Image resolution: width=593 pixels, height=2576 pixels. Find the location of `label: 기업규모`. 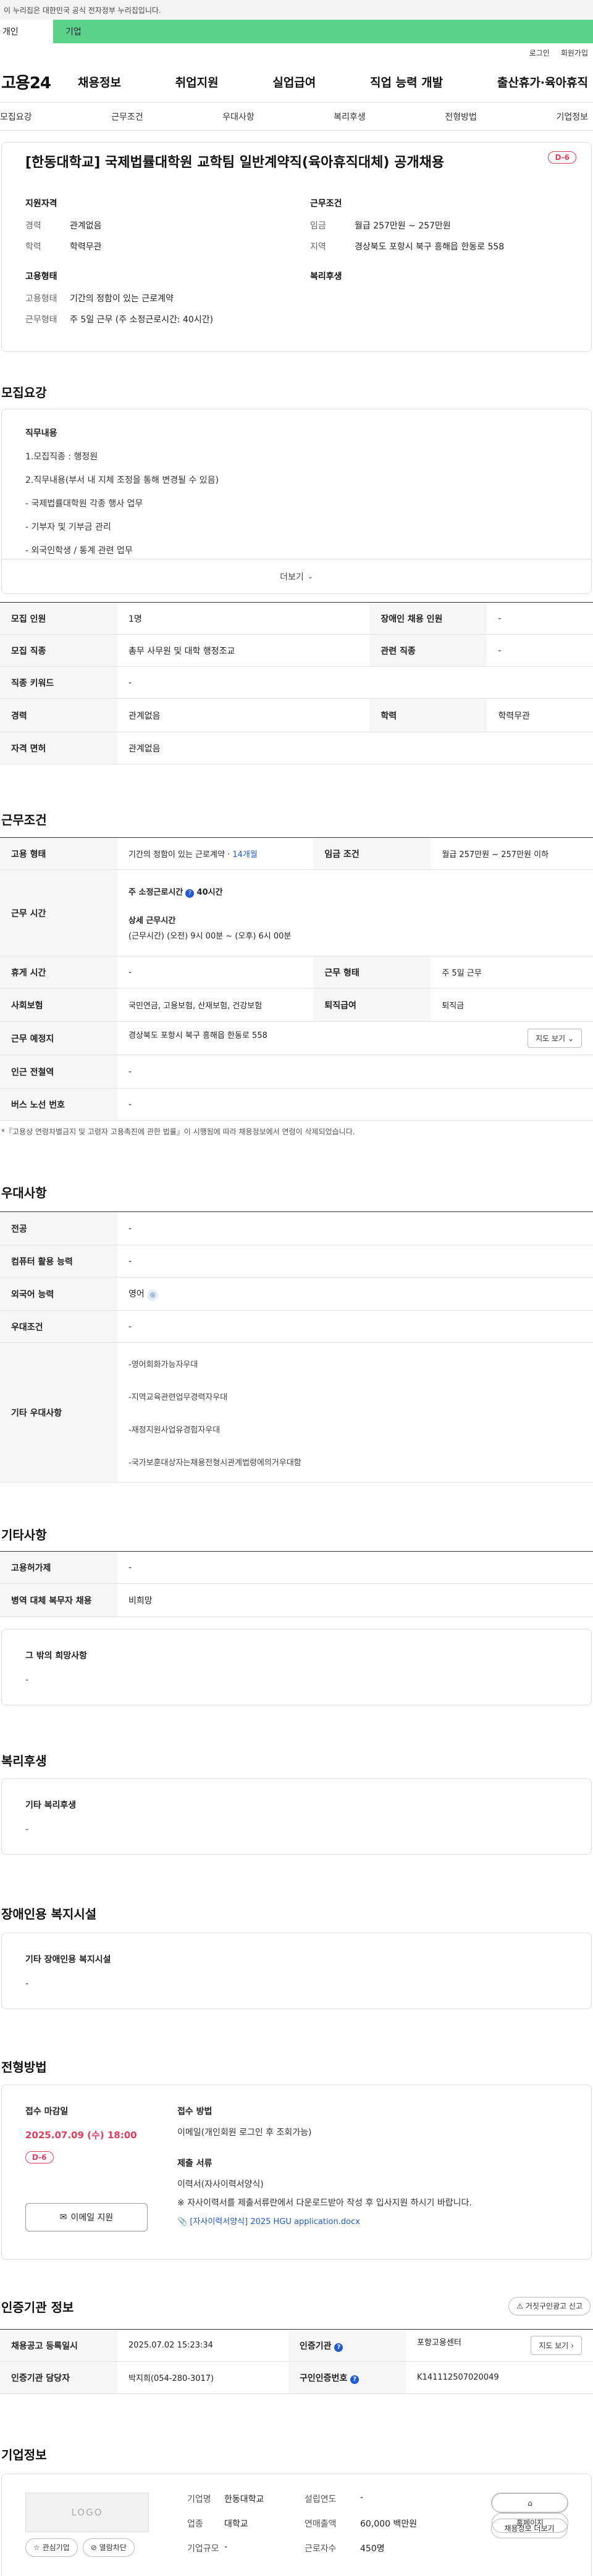

label: 기업규모 is located at coordinates (203, 2549).